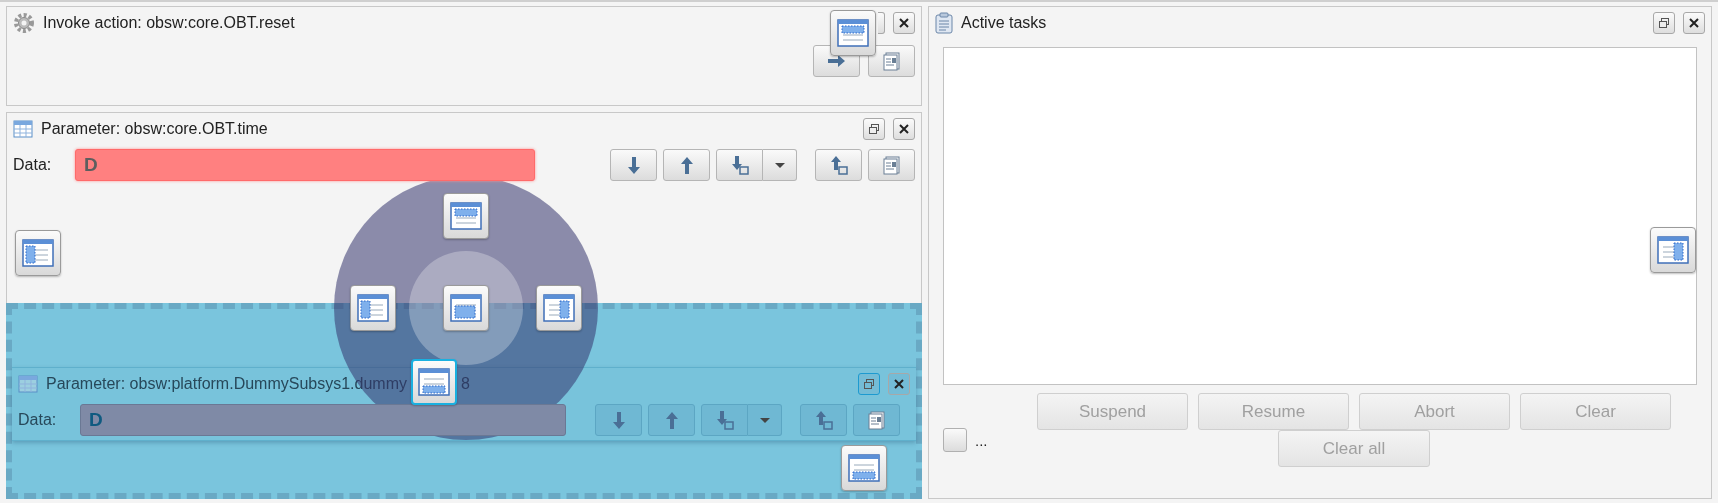  I want to click on gear-icon, so click(24, 23).